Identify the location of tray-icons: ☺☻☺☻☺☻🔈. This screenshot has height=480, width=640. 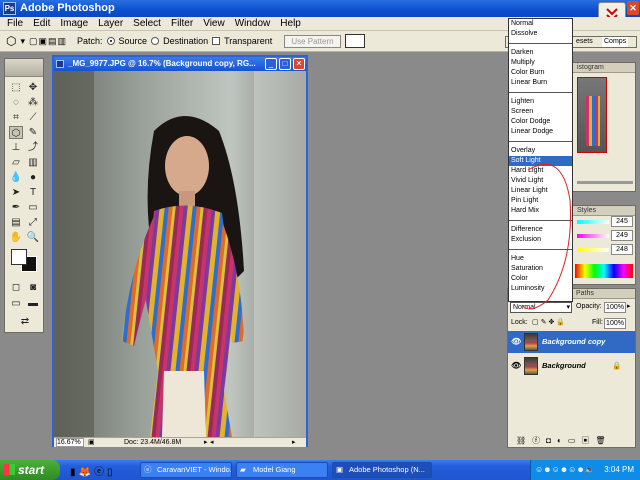
(565, 470).